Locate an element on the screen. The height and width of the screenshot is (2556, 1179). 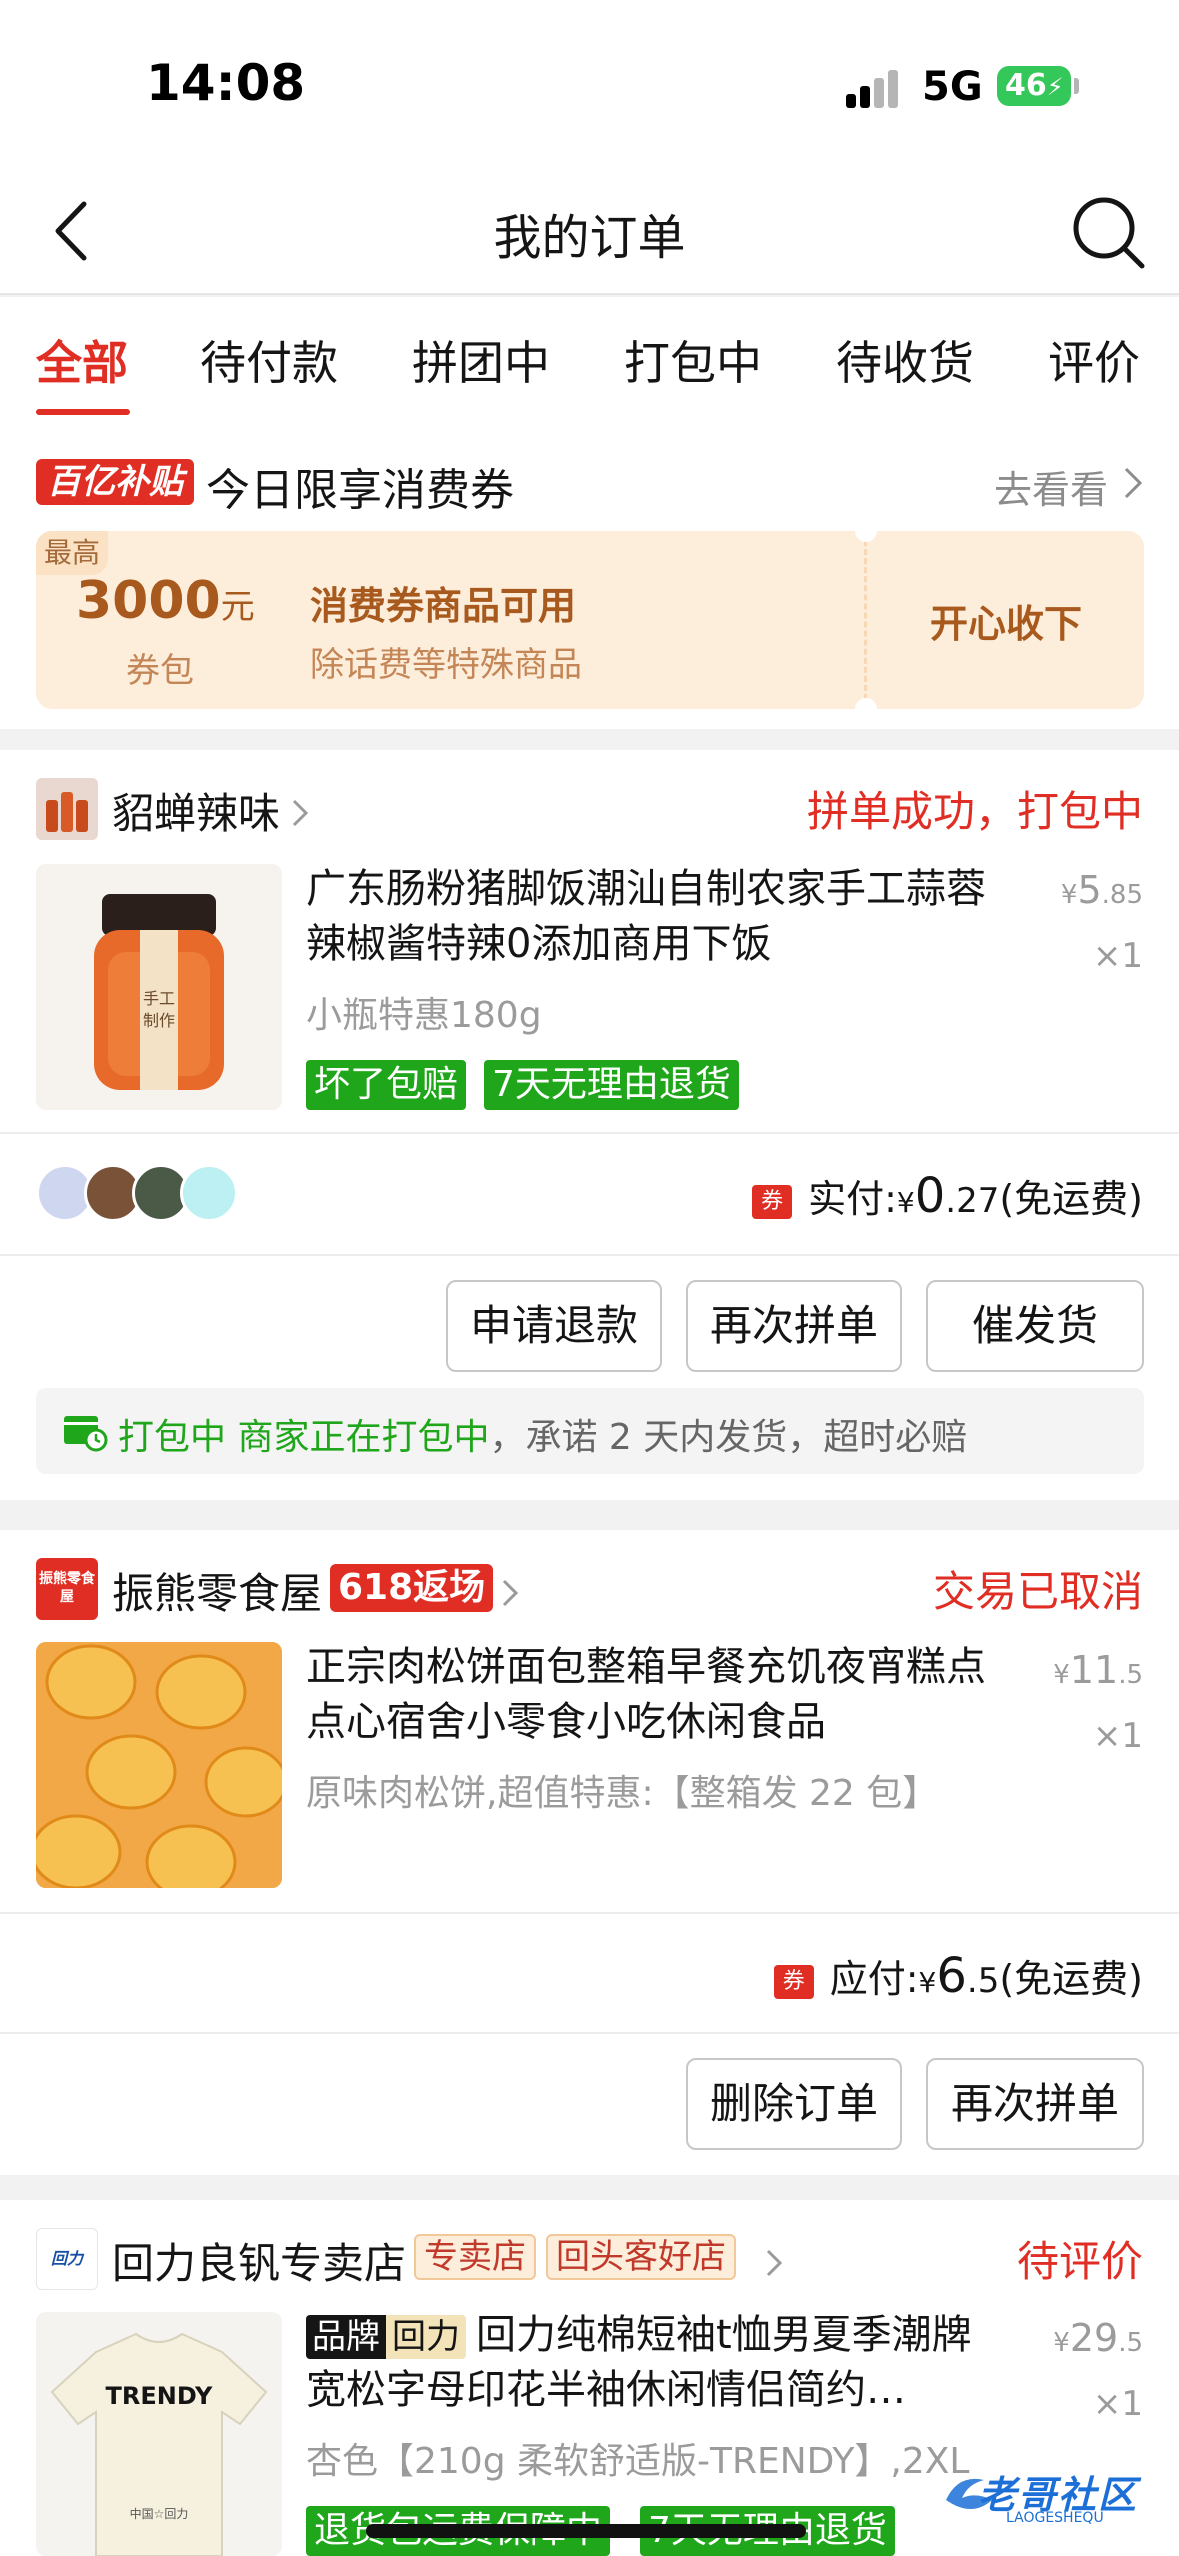
product-title: 广东肠粉猪脚饭潮汕自制农家手工蒜蓉辣椒酱特辣0添加商用下饭 is located at coordinates (656, 917).